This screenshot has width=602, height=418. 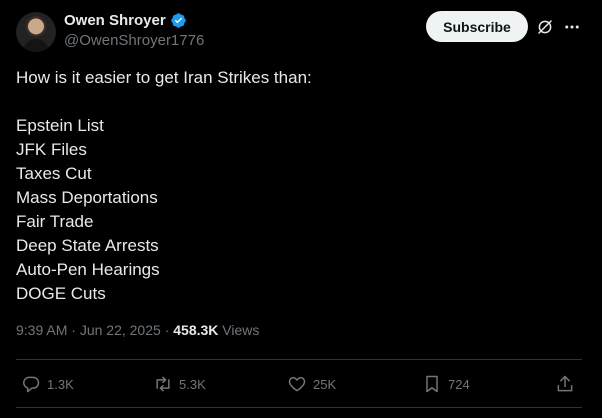 What do you see at coordinates (432, 384) in the screenshot?
I see `bookmark-icon` at bounding box center [432, 384].